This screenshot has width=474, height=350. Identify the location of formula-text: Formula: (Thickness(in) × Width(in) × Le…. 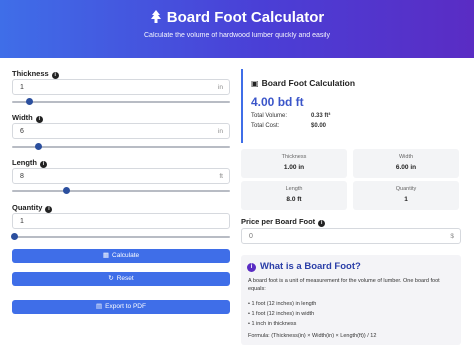
(312, 336).